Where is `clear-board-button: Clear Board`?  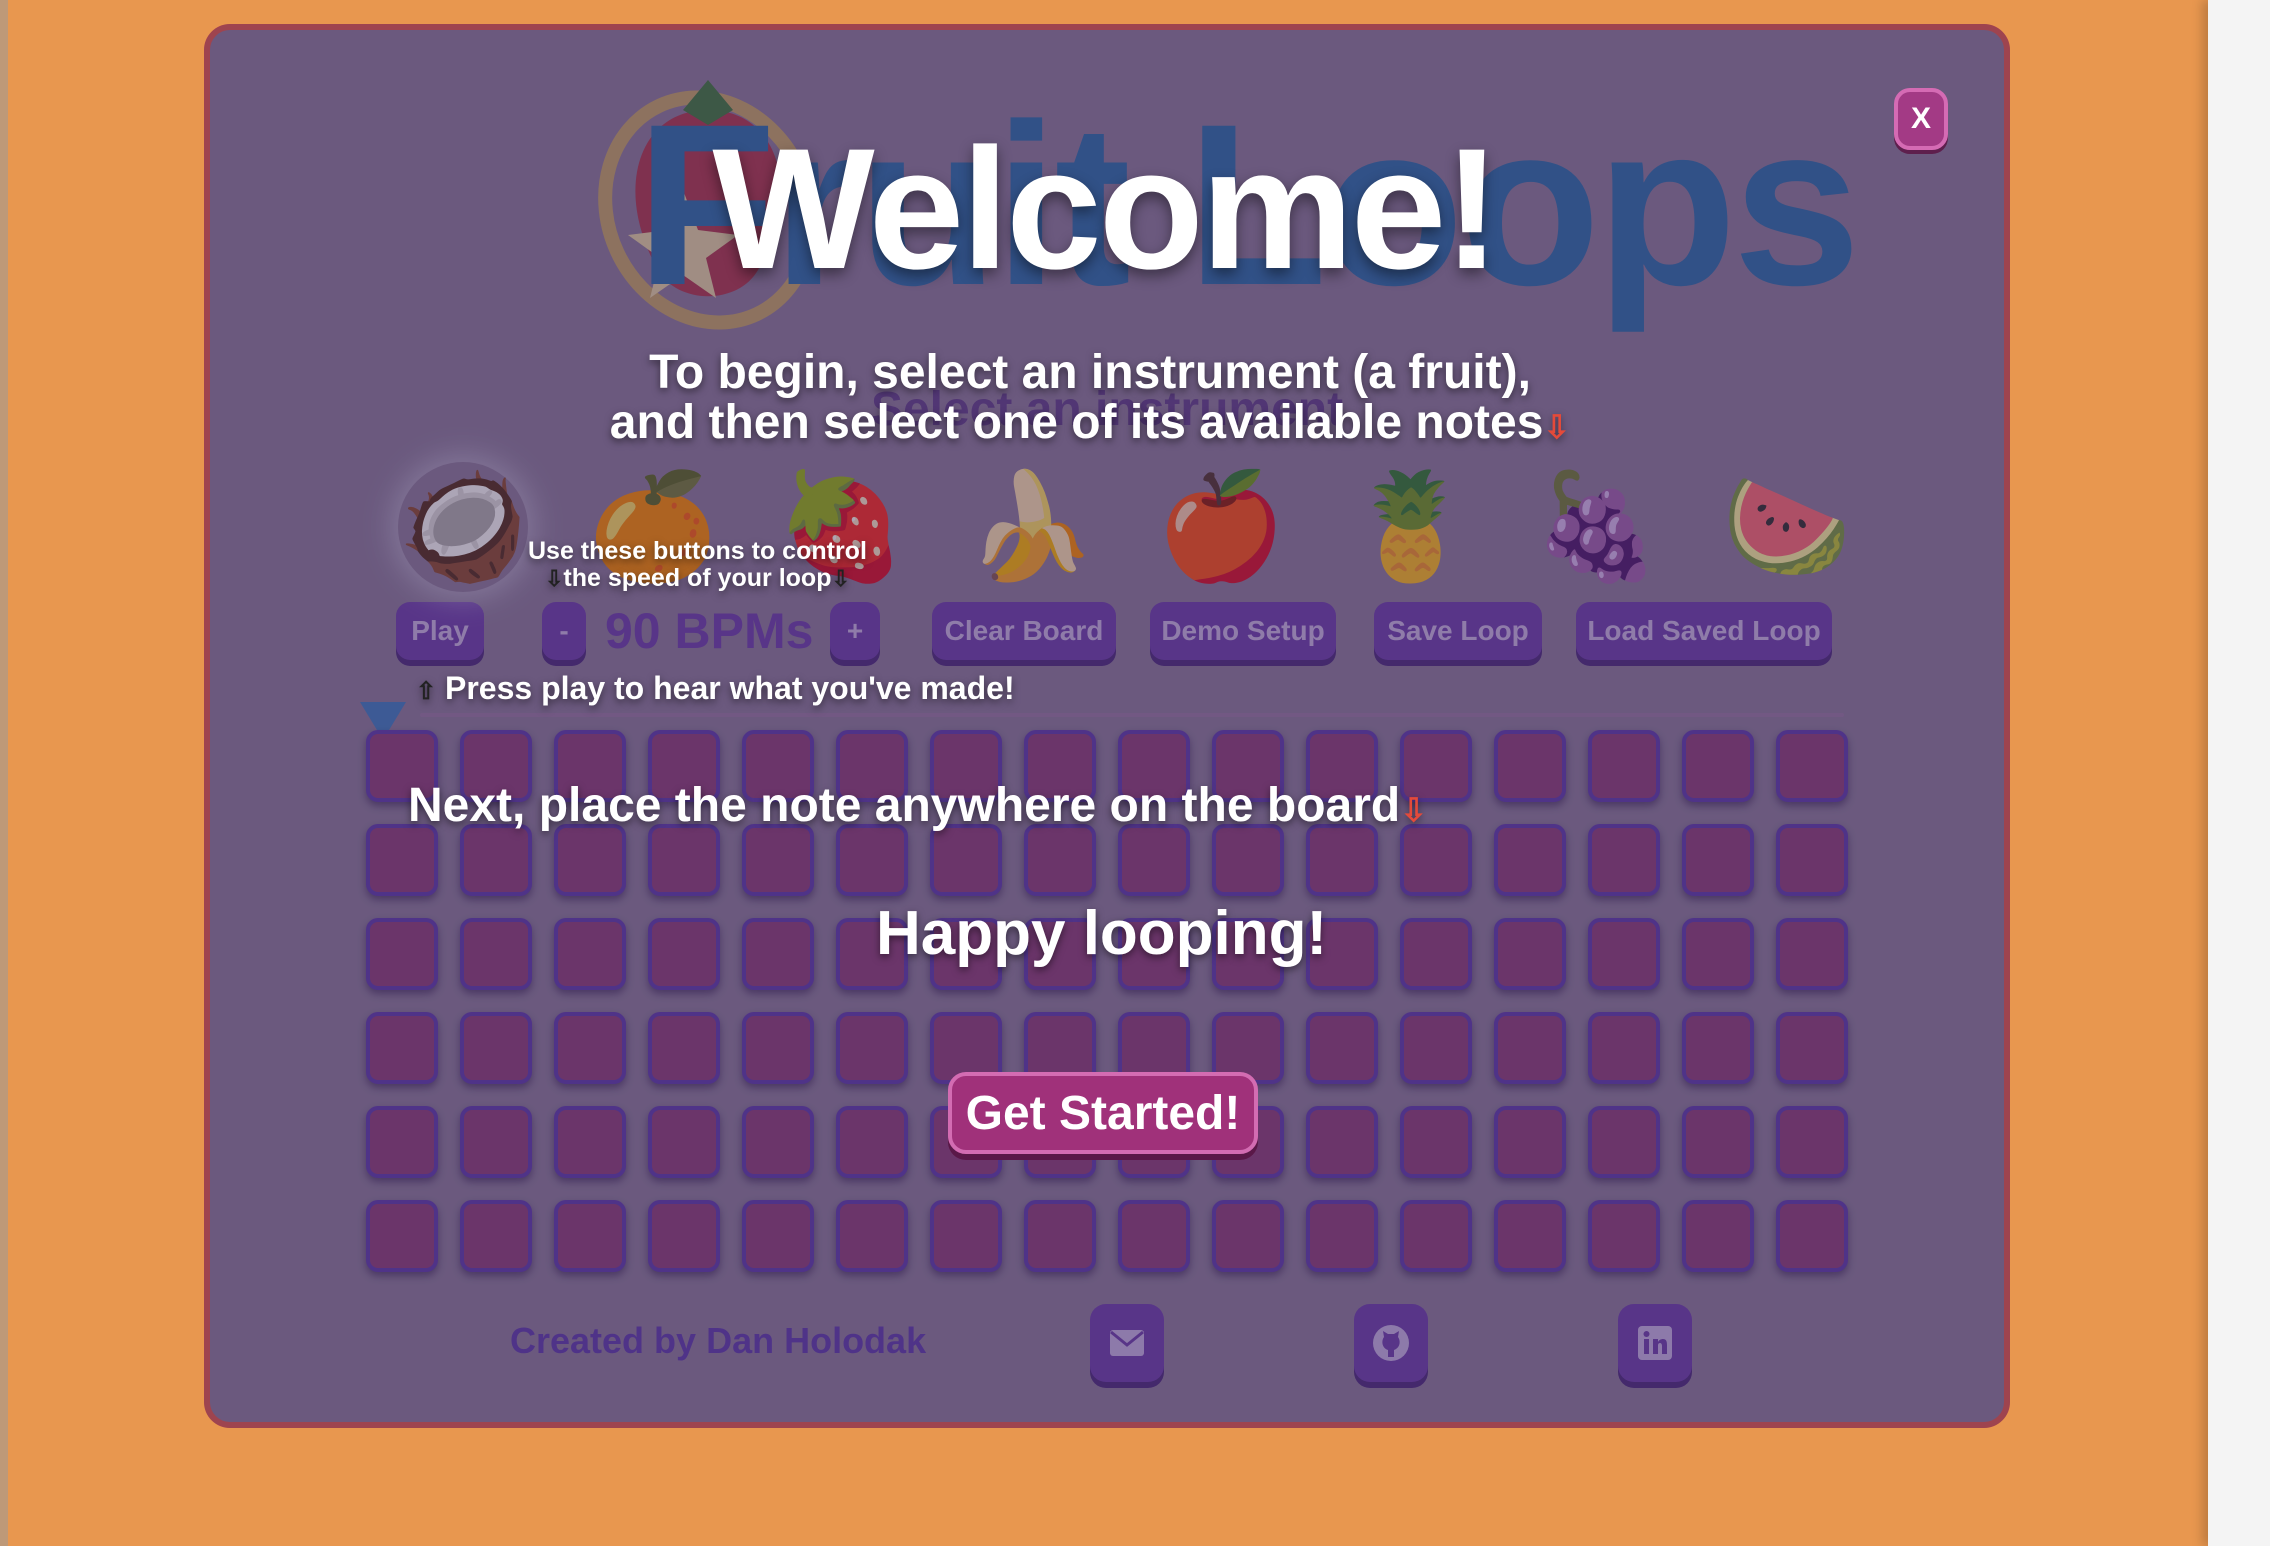
clear-board-button: Clear Board is located at coordinates (1024, 631).